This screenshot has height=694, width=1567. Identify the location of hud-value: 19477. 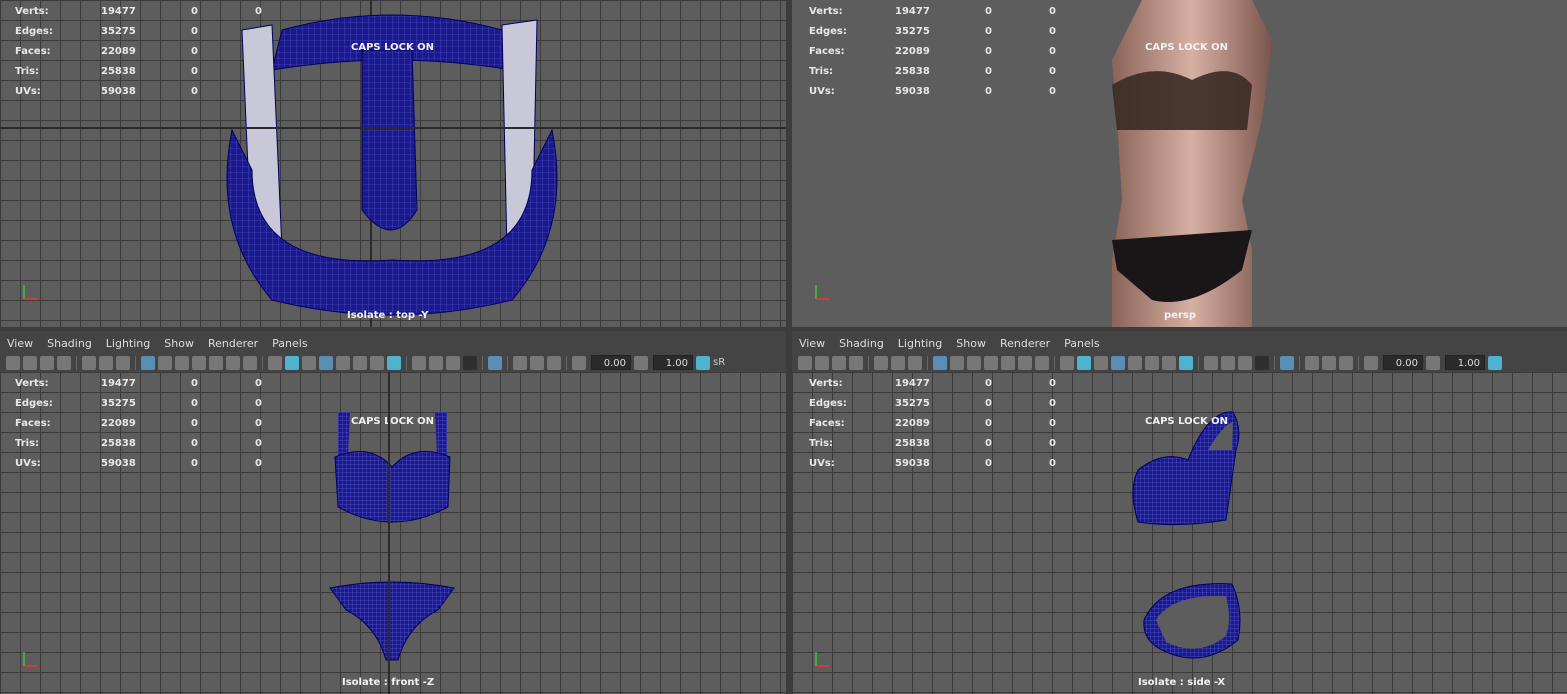
(912, 383).